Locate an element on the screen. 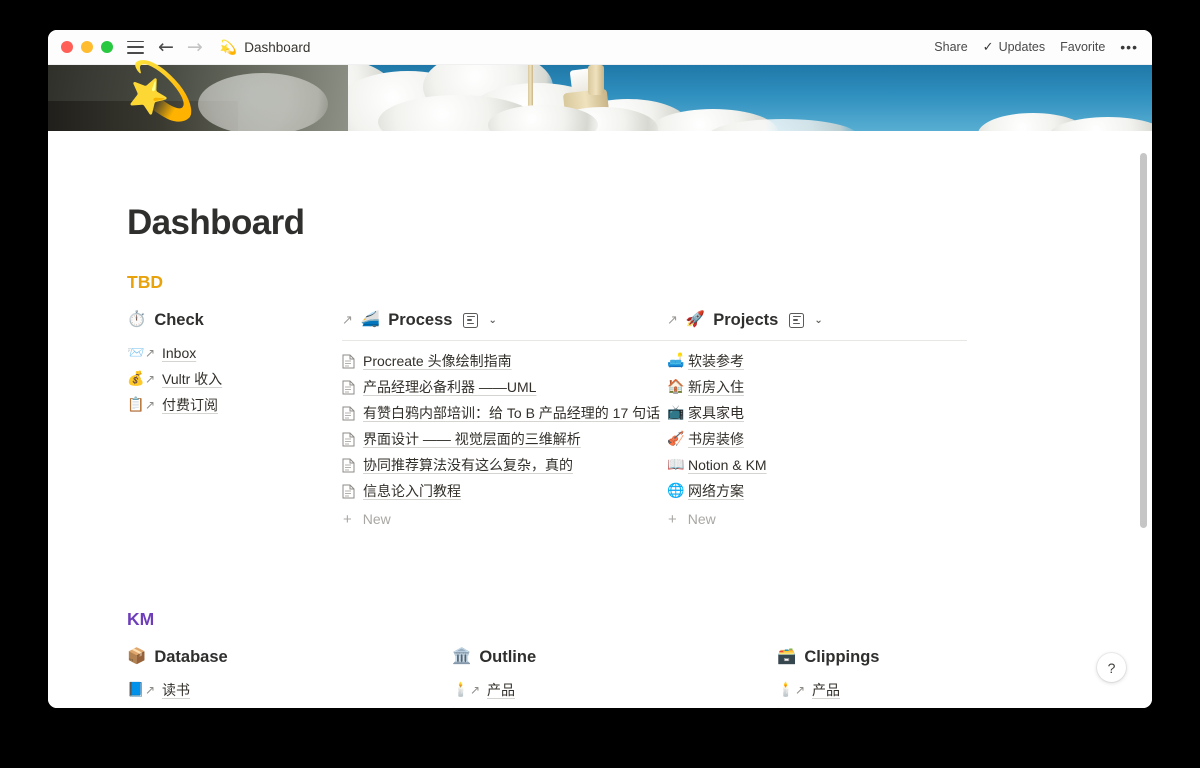 This screenshot has width=1200, height=768. updates-button: ✓ Updates is located at coordinates (1014, 47).